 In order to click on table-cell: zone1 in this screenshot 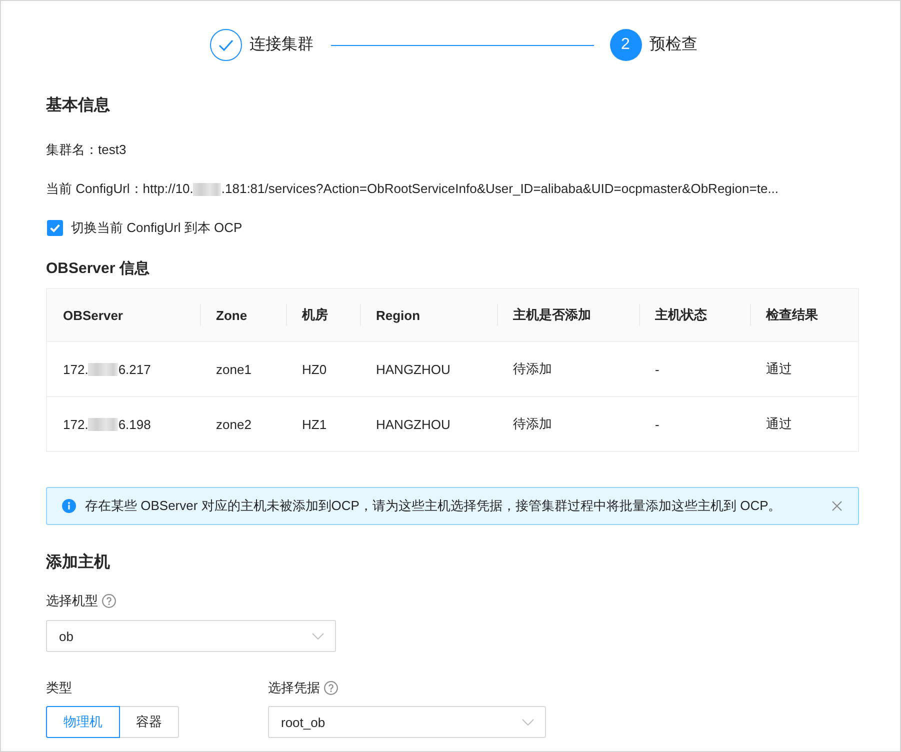, I will do `click(243, 369)`.